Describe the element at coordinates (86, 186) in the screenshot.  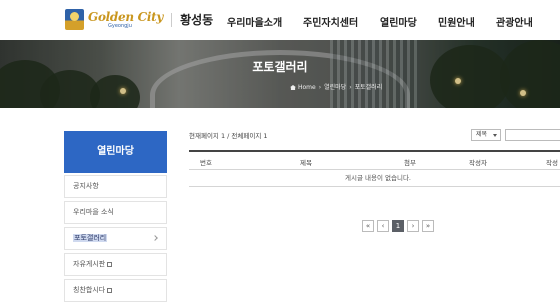
I see `sidebar-item-label: 공지사항` at that location.